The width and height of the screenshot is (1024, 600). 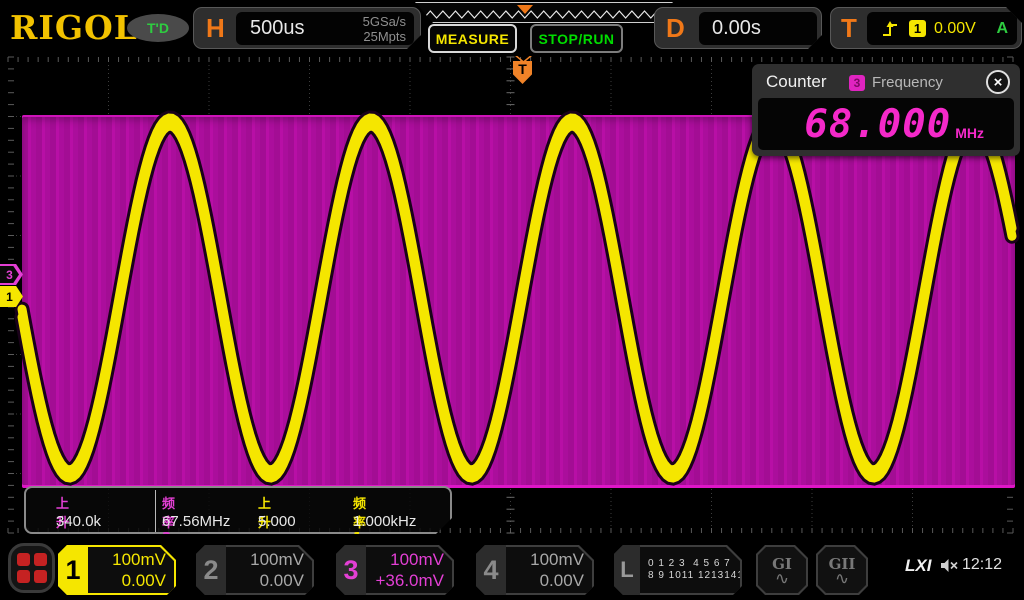 What do you see at coordinates (117, 570) in the screenshot?
I see `channel-1-status-box: 1 100mV 0.00V` at bounding box center [117, 570].